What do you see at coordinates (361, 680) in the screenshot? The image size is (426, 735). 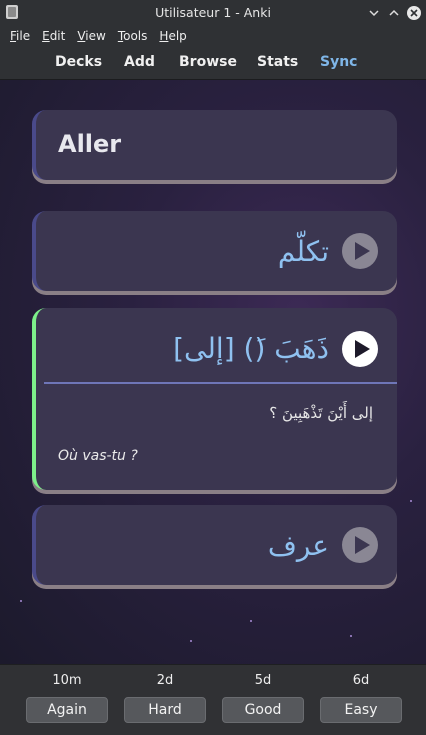 I see `easy-interval: 6d` at bounding box center [361, 680].